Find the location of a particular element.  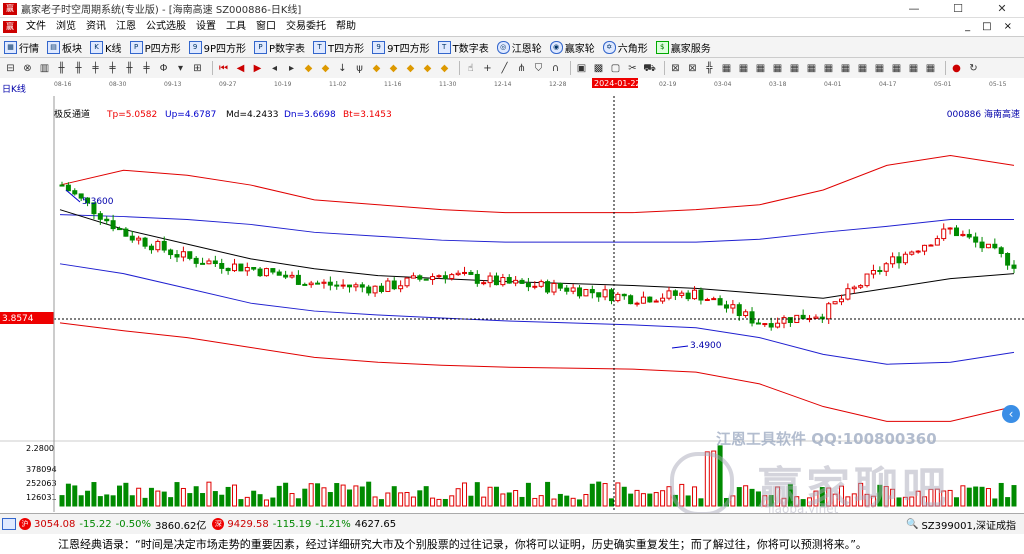

menu-trade: 交易委托 is located at coordinates (306, 27).